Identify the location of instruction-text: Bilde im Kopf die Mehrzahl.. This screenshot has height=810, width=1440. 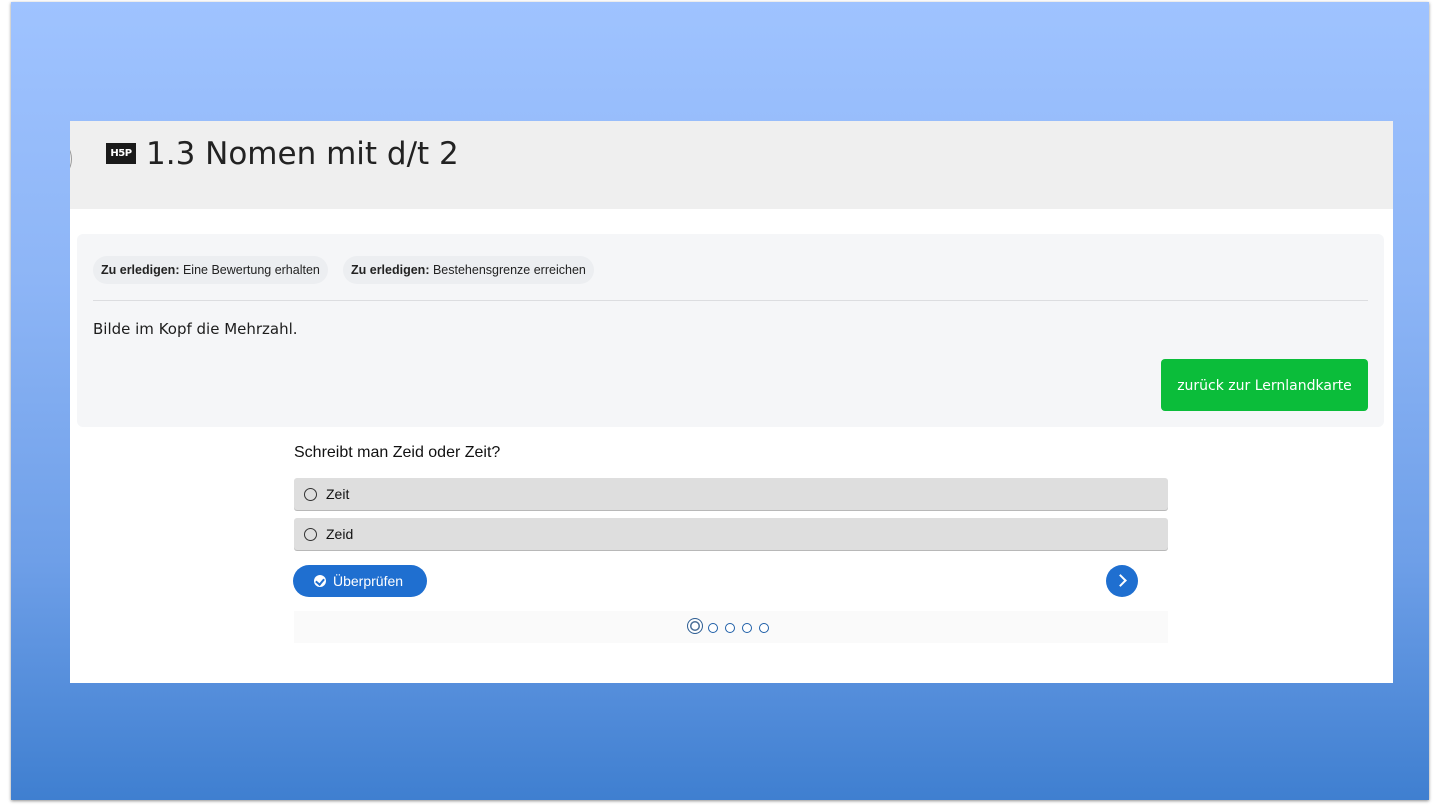
(195, 329).